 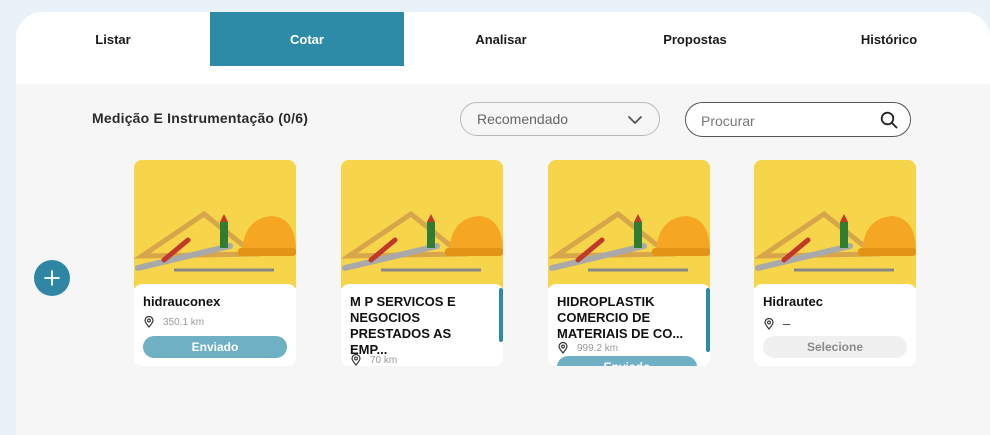 What do you see at coordinates (384, 360) in the screenshot?
I see `distance-value: 70 km` at bounding box center [384, 360].